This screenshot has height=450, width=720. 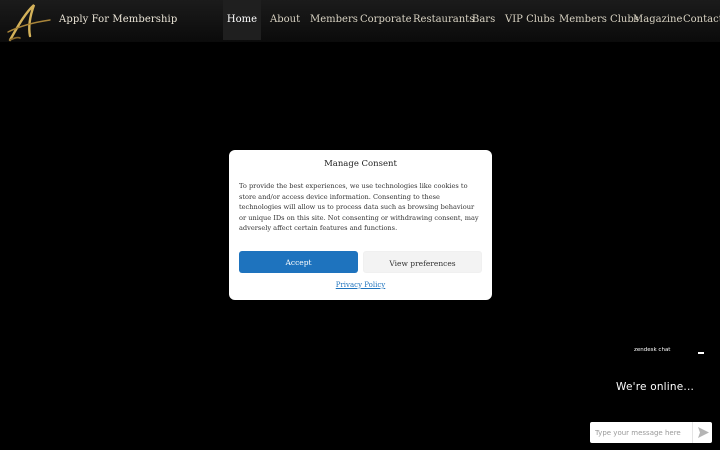 I want to click on send-arrow-icon, so click(x=703, y=432).